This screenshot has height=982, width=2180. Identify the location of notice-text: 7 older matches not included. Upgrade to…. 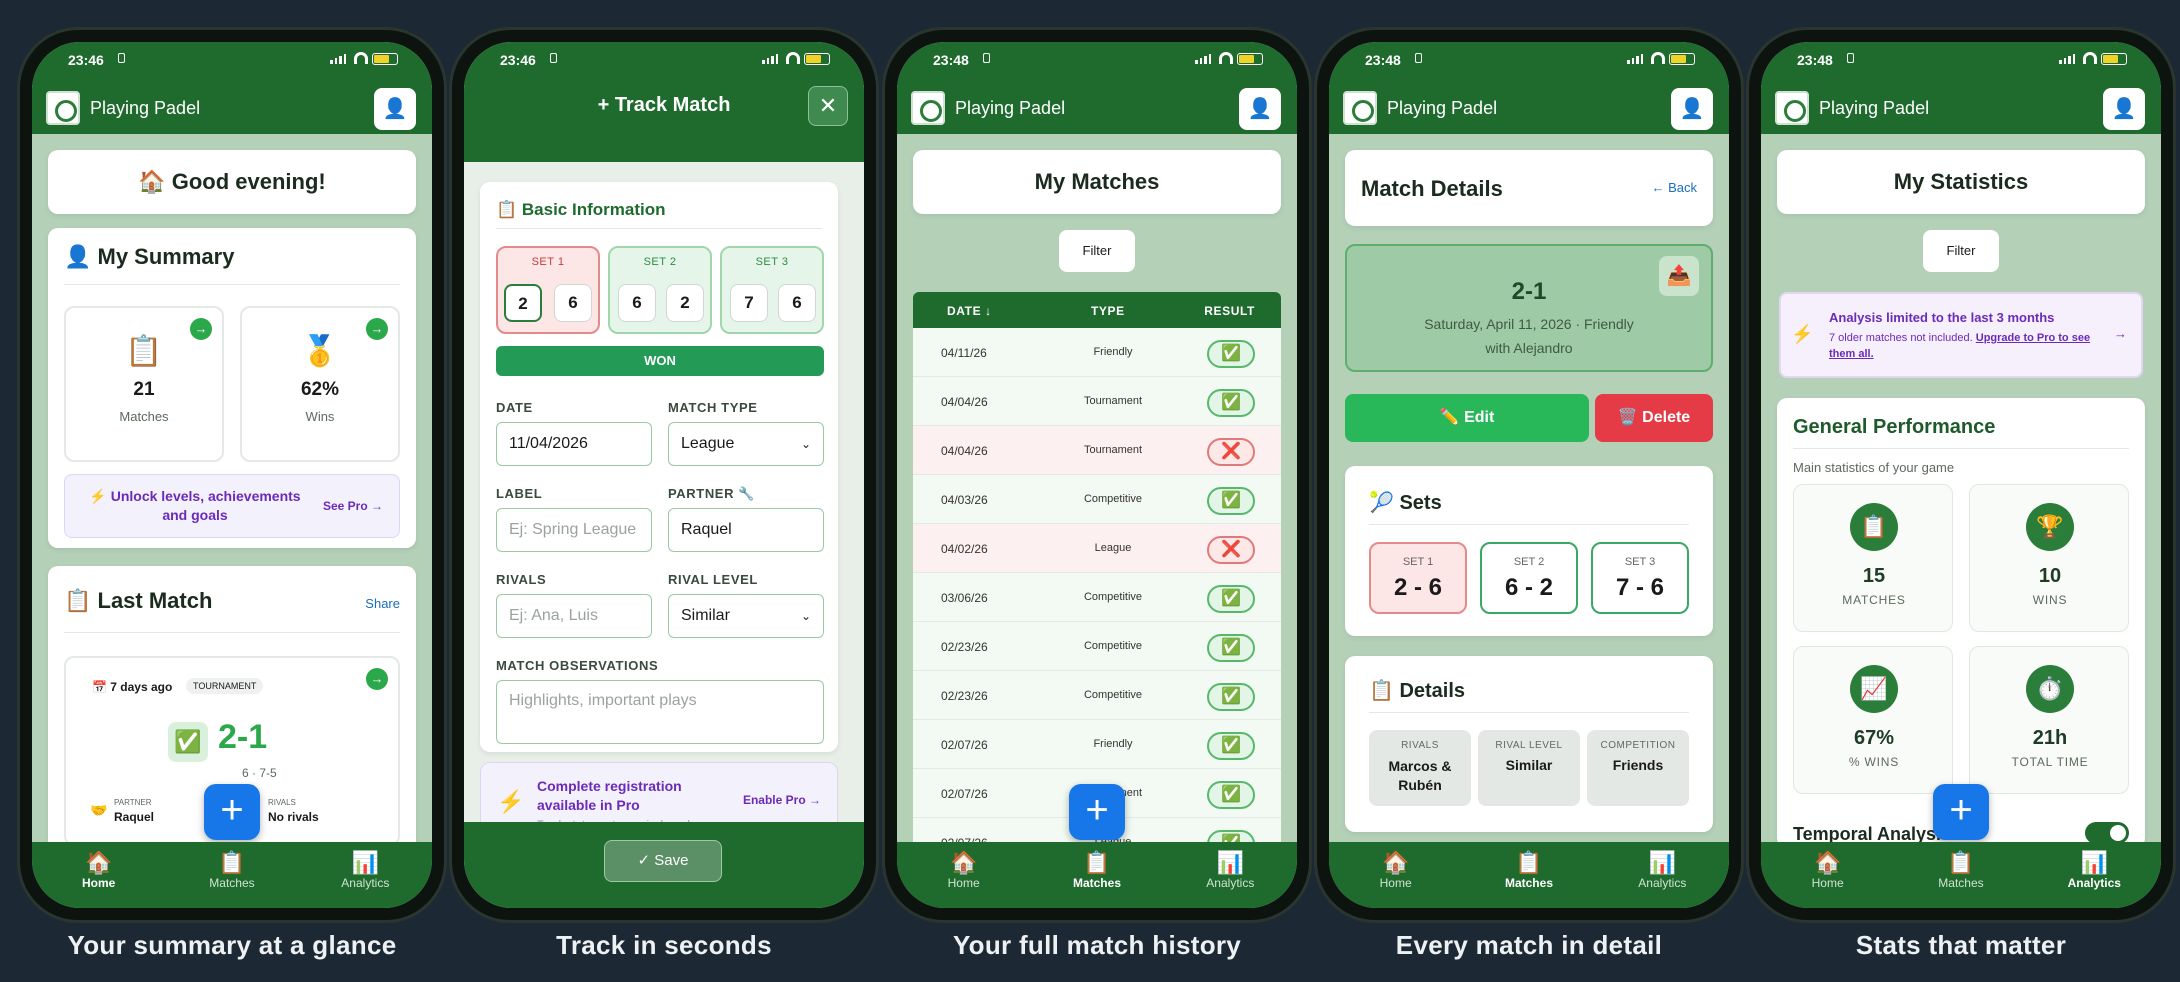
(1960, 346).